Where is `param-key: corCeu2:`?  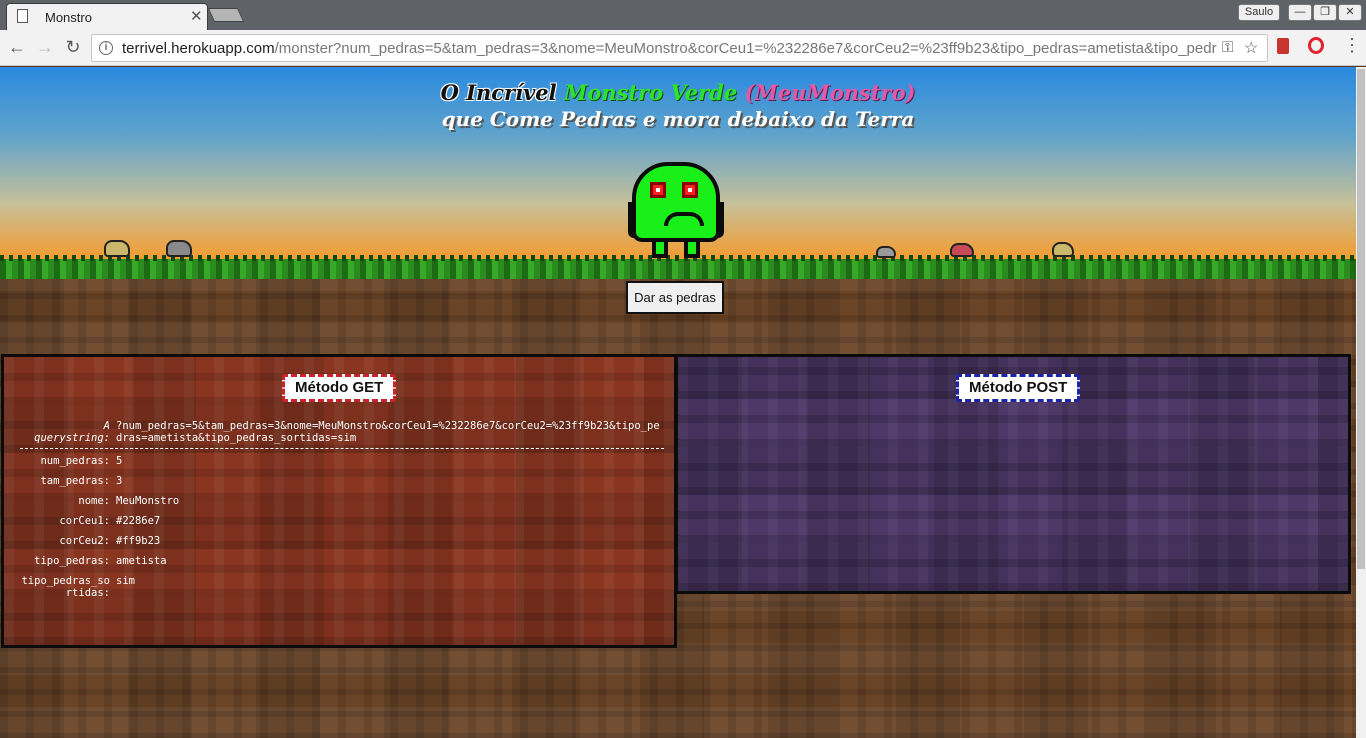 param-key: corCeu2: is located at coordinates (84, 541).